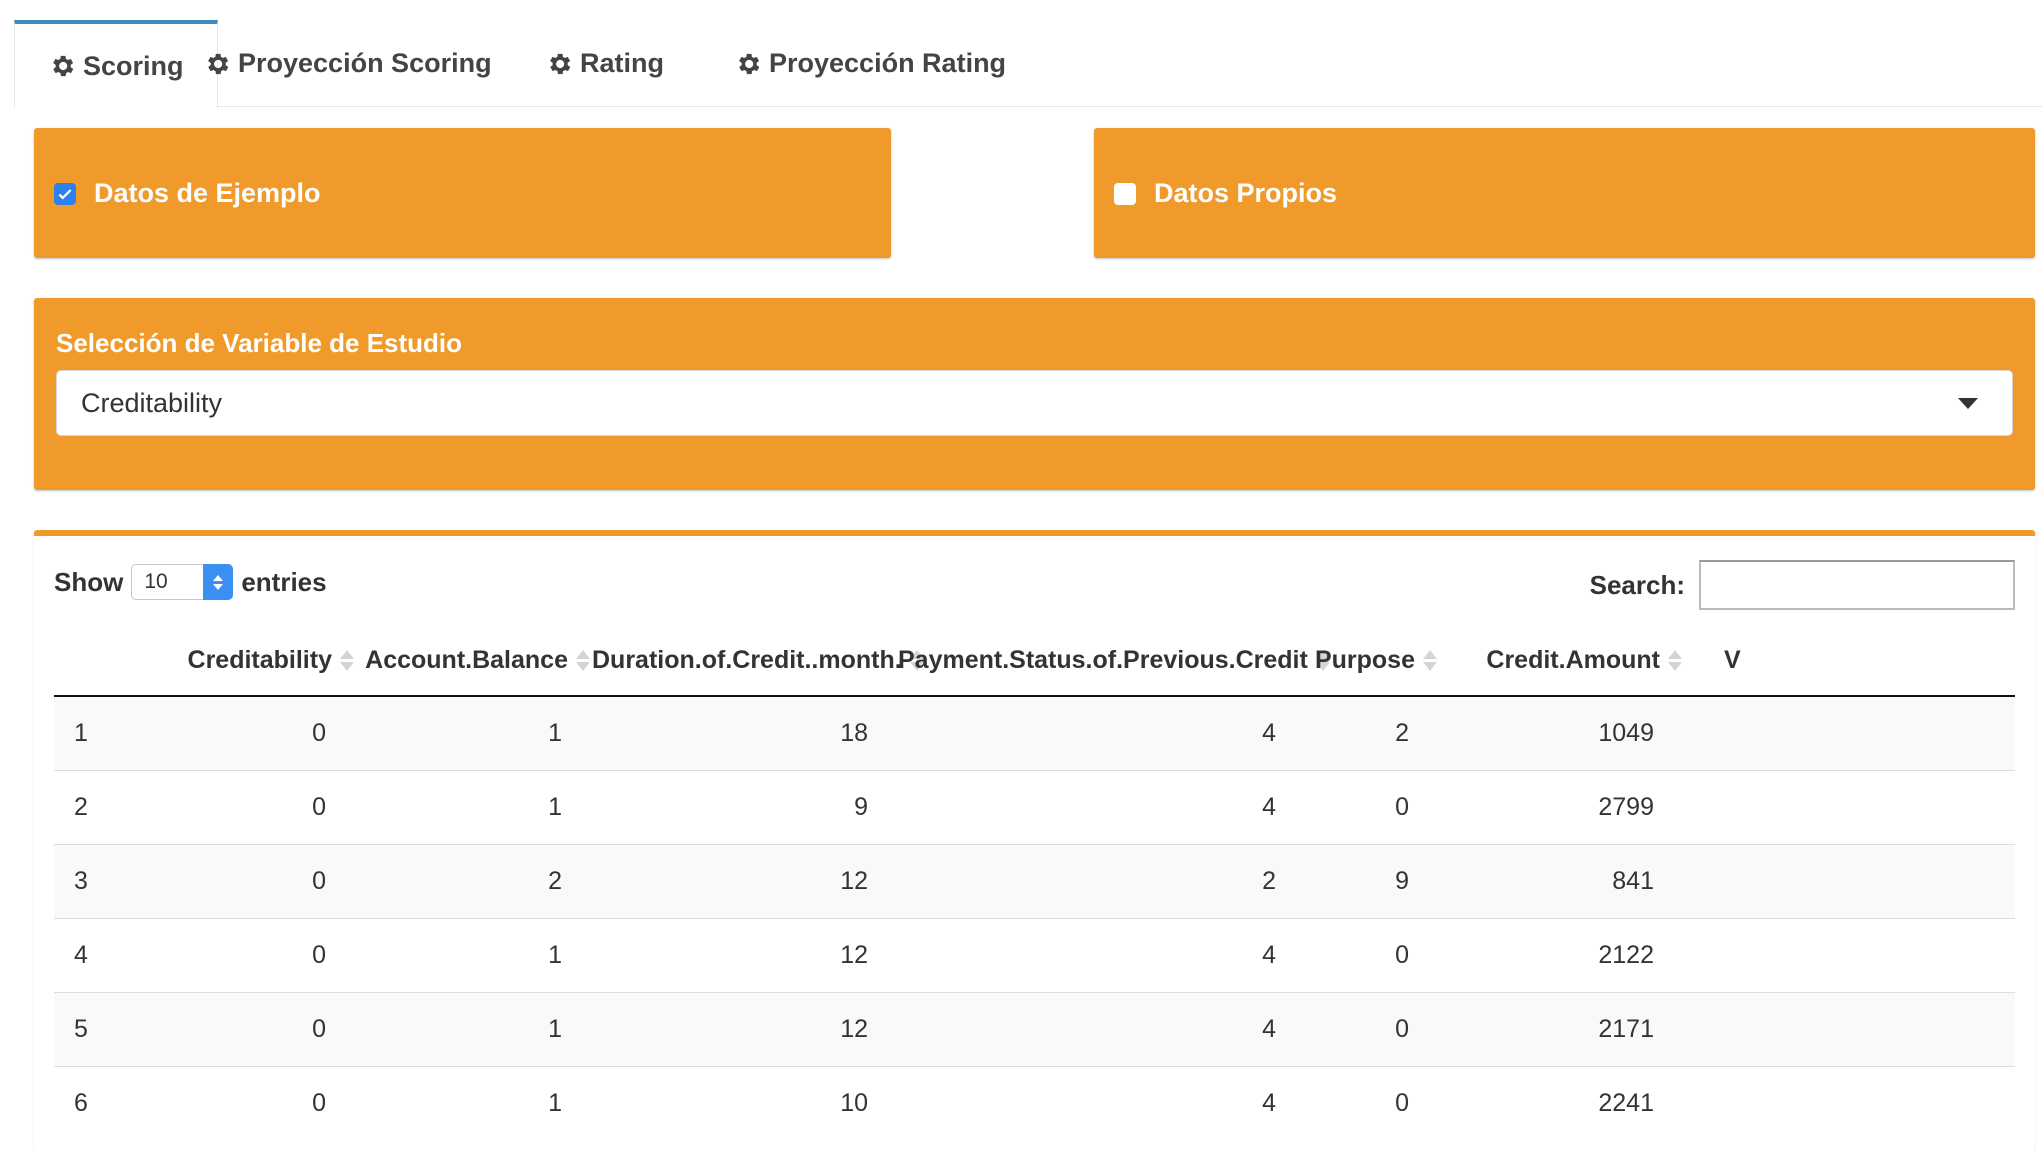 This screenshot has width=2042, height=1152. What do you see at coordinates (745, 732) in the screenshot?
I see `cell-duration: 18` at bounding box center [745, 732].